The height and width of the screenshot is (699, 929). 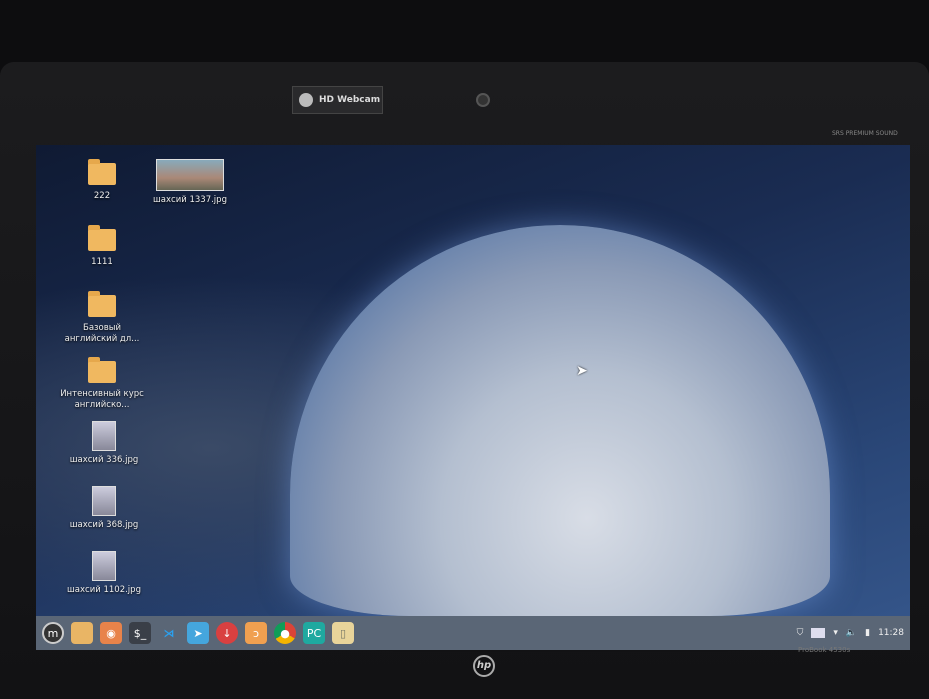 I want to click on audio-badge: SRS PREMIUM SOUND, so click(x=865, y=133).